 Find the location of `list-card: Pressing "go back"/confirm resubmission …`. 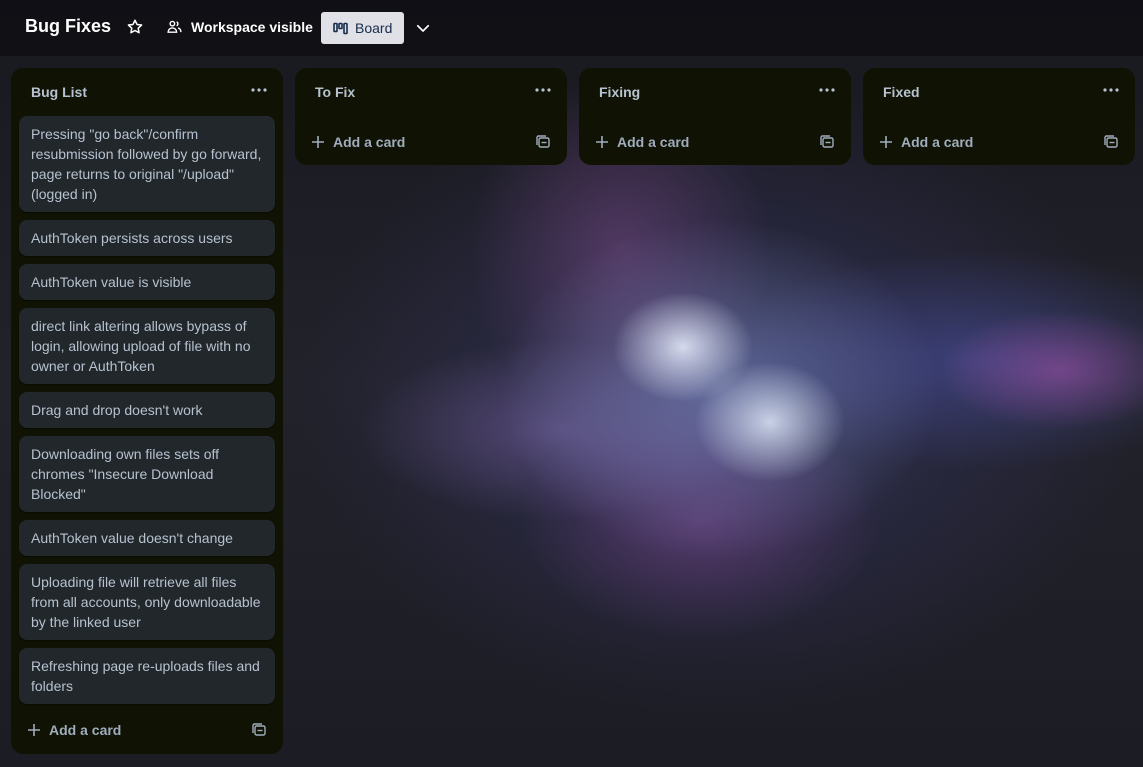

list-card: Pressing "go back"/confirm resubmission … is located at coordinates (147, 164).